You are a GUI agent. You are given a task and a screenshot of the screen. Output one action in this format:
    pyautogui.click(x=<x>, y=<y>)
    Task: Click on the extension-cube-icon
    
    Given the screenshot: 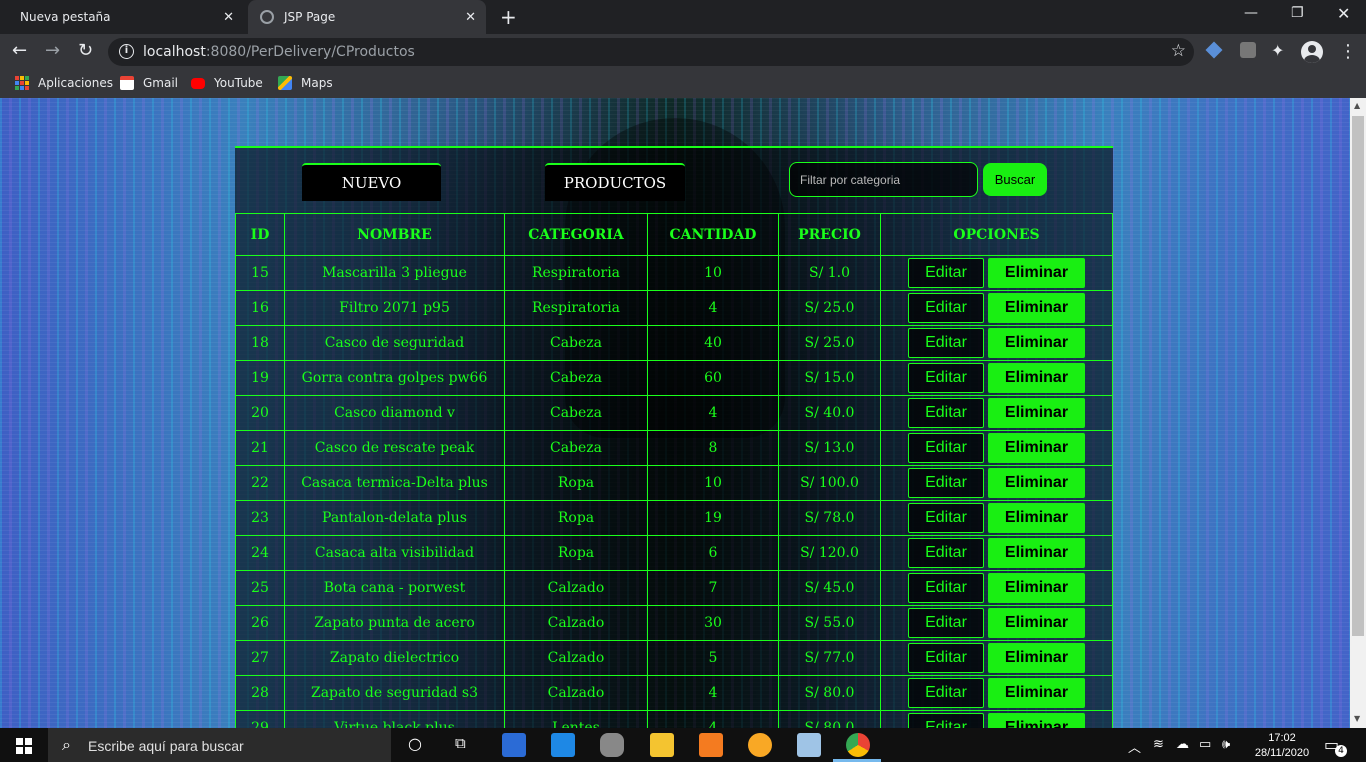 What is the action you would take?
    pyautogui.click(x=1214, y=50)
    